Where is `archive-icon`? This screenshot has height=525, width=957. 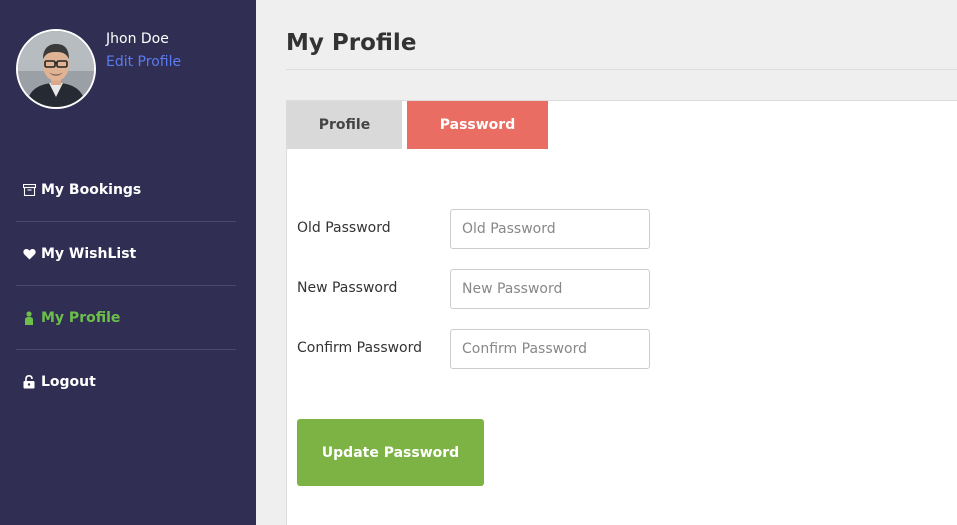
archive-icon is located at coordinates (29, 190).